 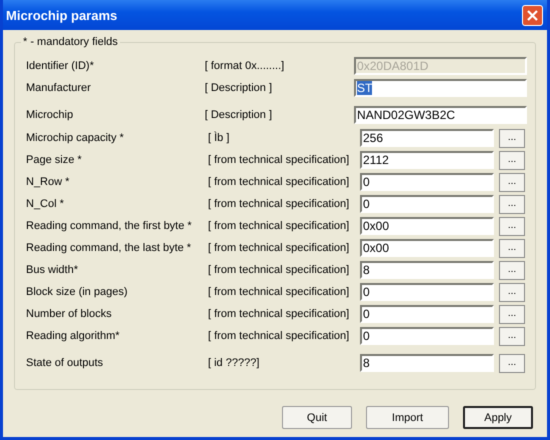 What do you see at coordinates (52, 270) in the screenshot?
I see `field-label: Bus width*` at bounding box center [52, 270].